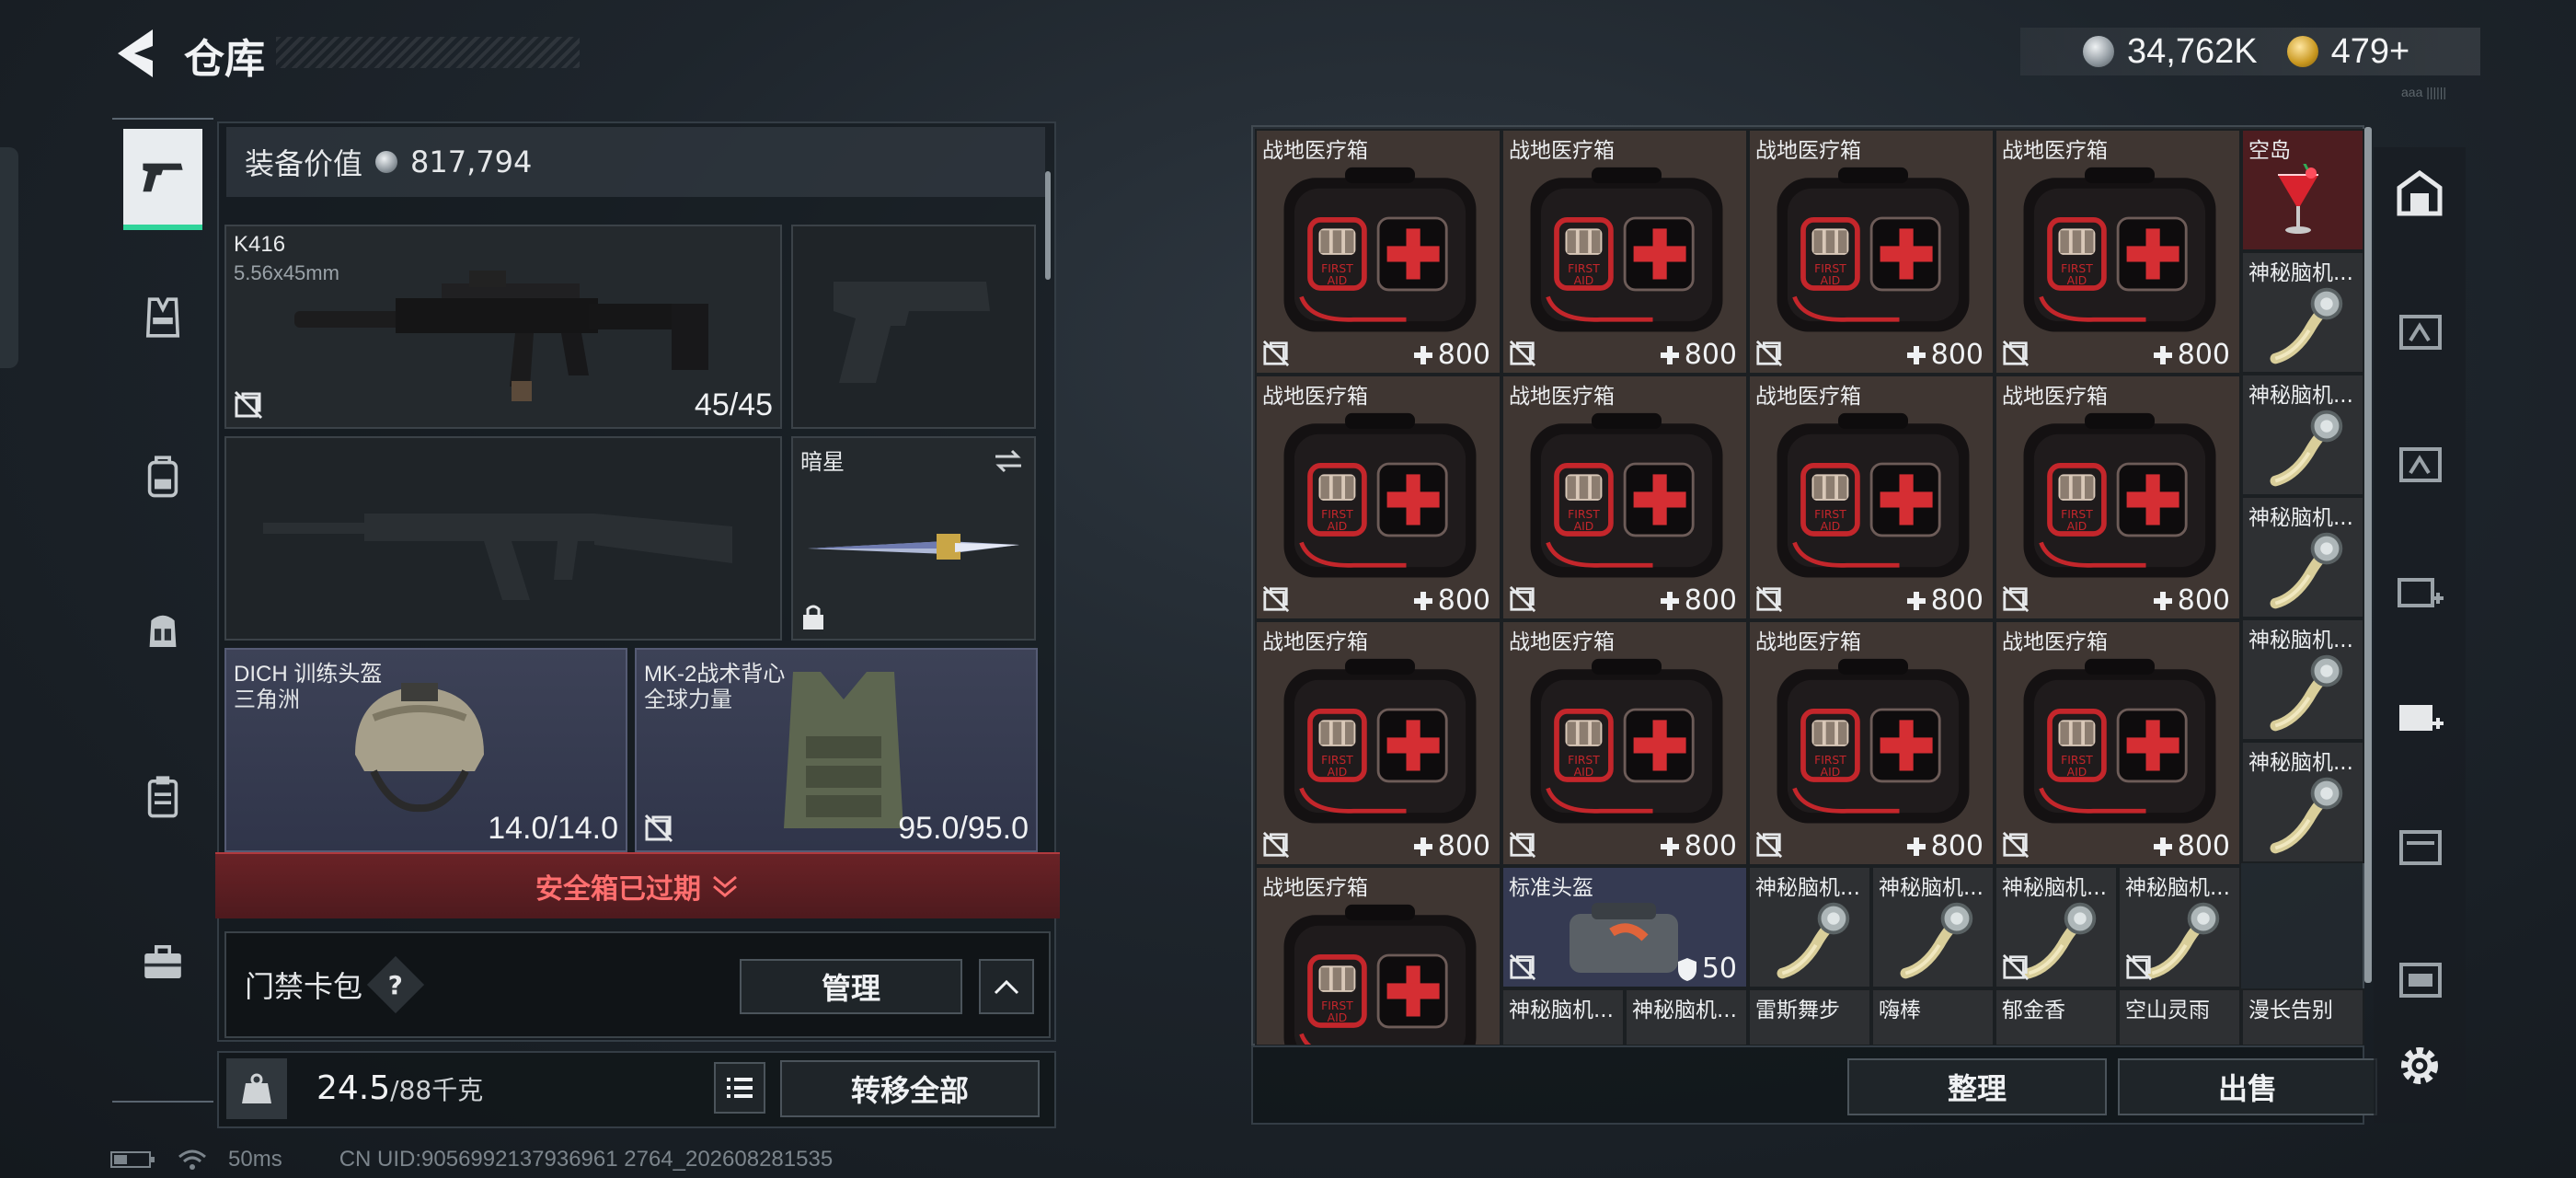  I want to click on second-weapon-slot, so click(503, 538).